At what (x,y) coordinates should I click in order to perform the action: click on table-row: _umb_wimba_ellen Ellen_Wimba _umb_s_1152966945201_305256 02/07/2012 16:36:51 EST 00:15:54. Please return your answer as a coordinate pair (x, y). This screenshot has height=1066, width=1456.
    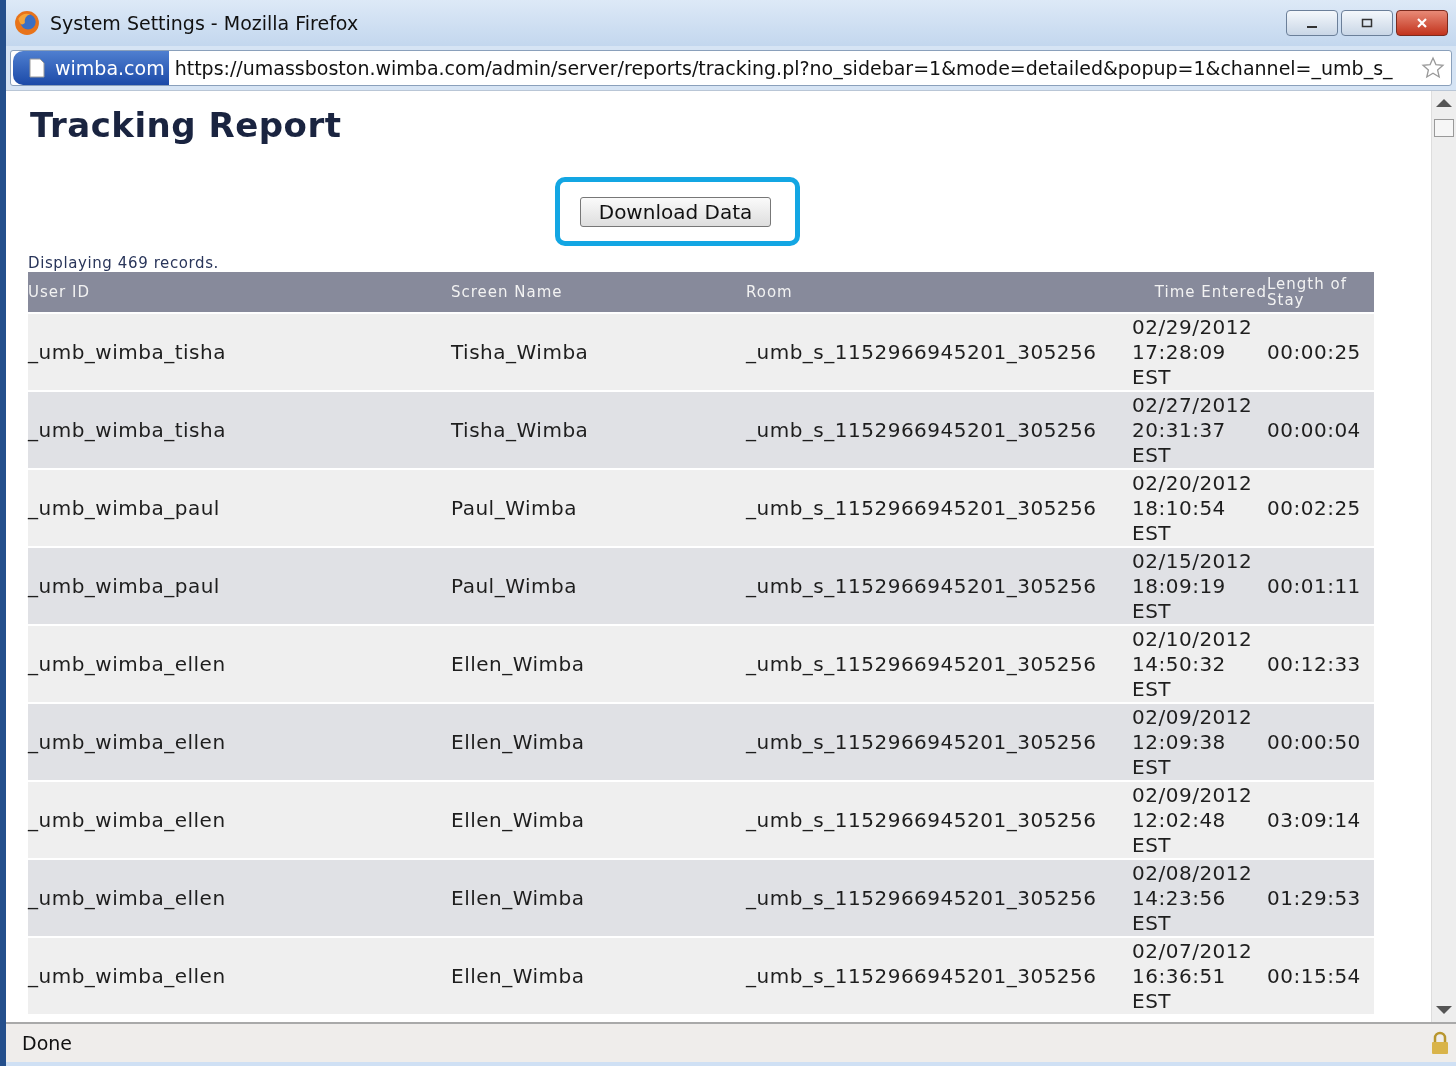
    Looking at the image, I should click on (701, 975).